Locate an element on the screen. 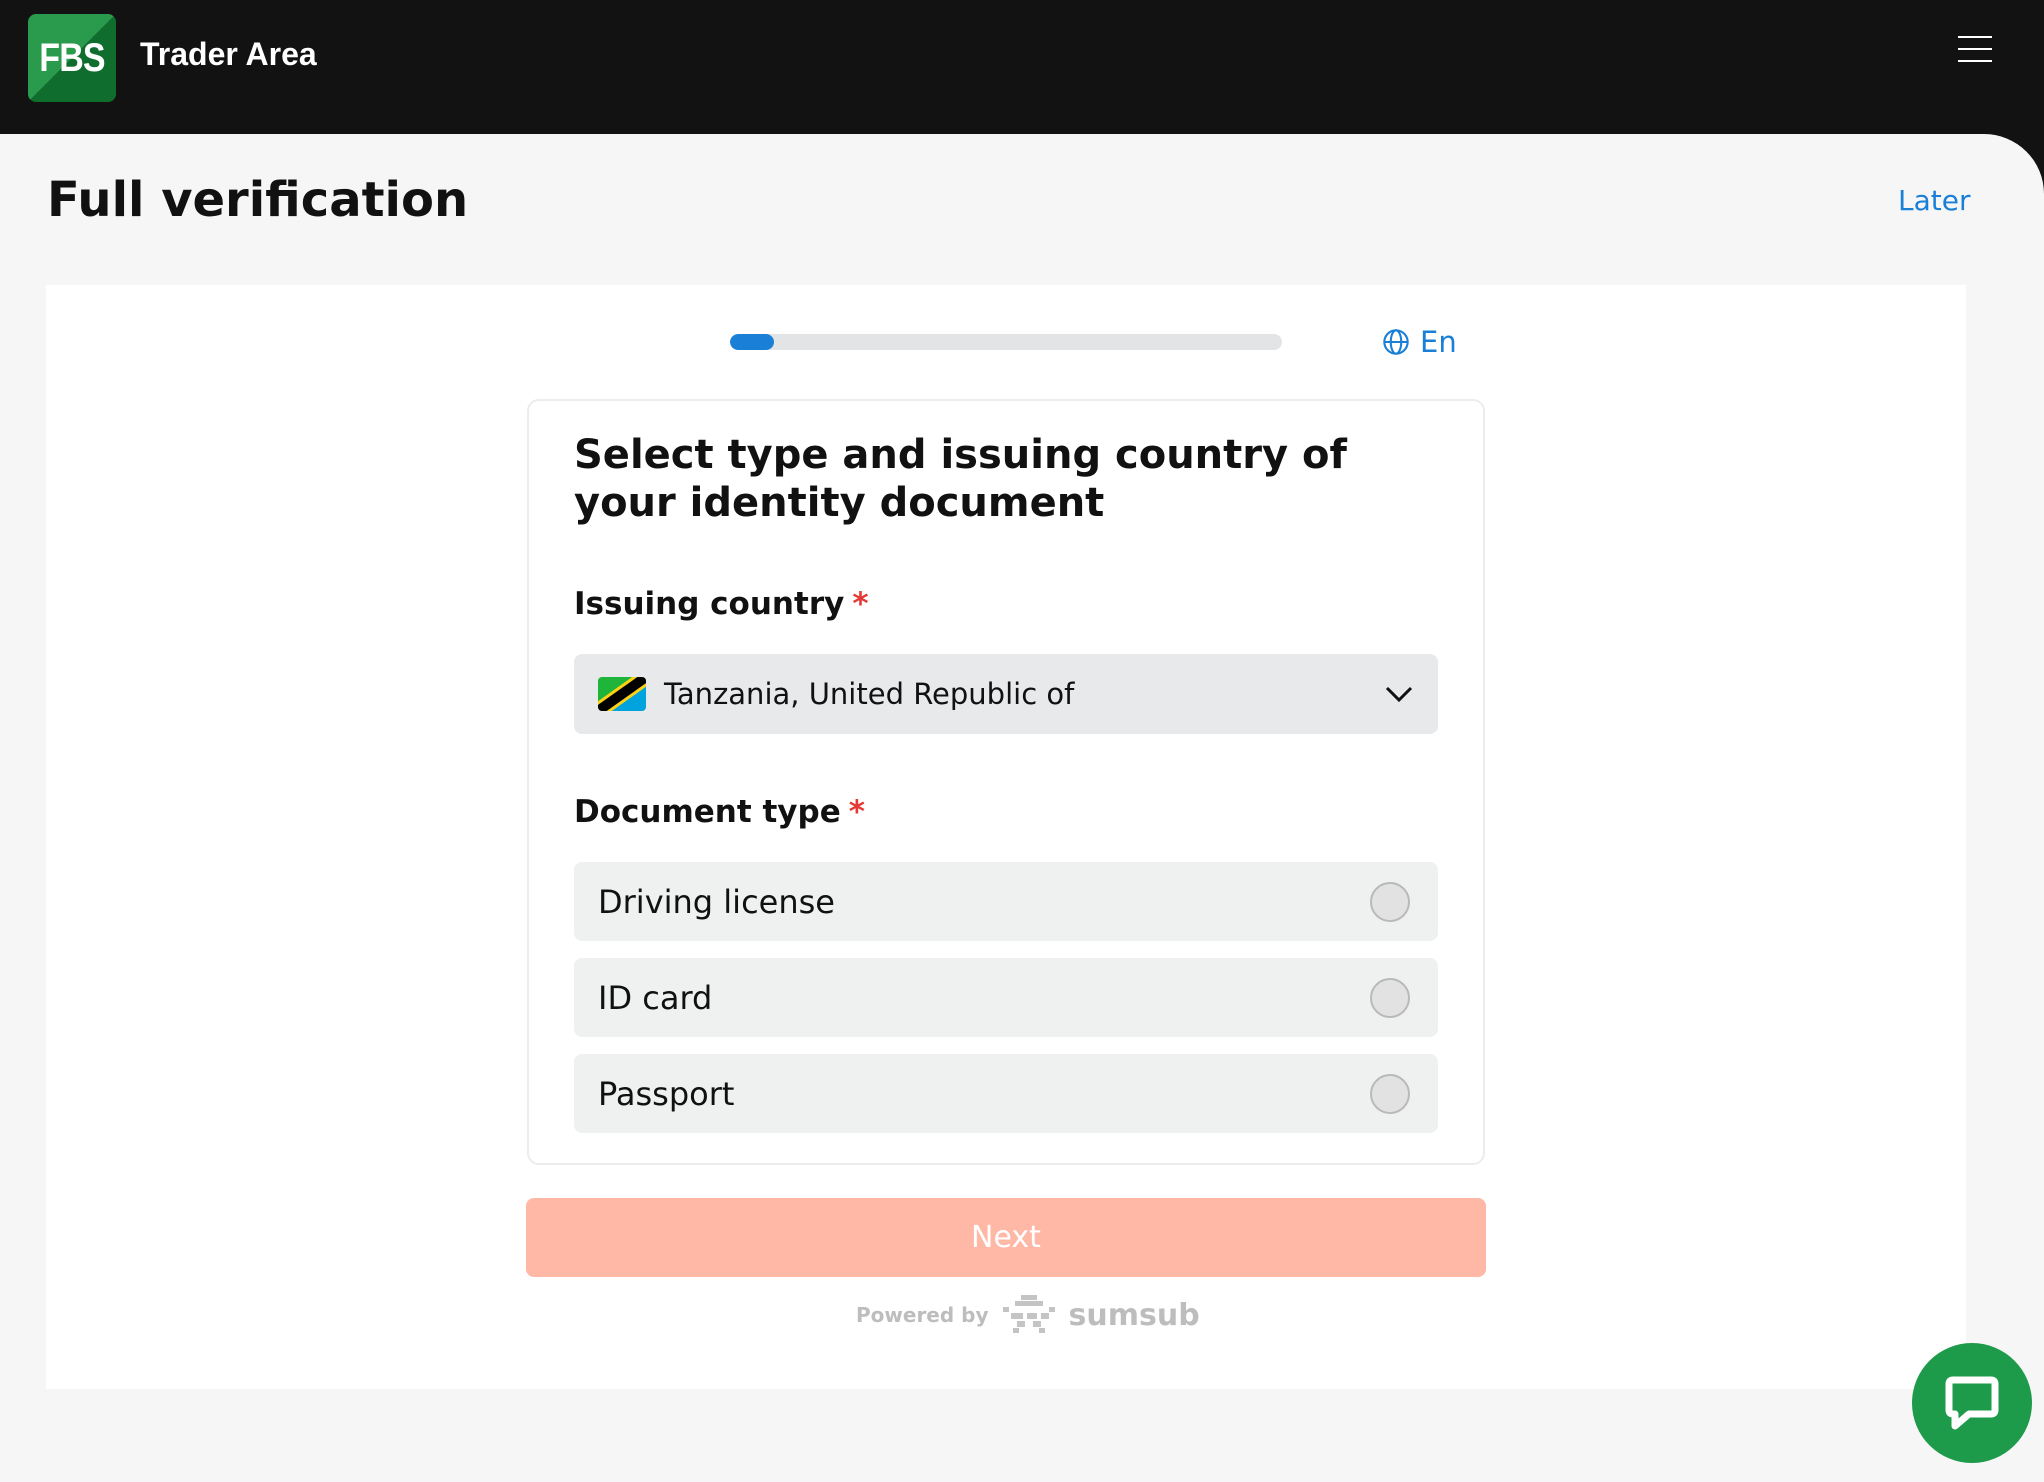  option-label: Driving license is located at coordinates (716, 901).